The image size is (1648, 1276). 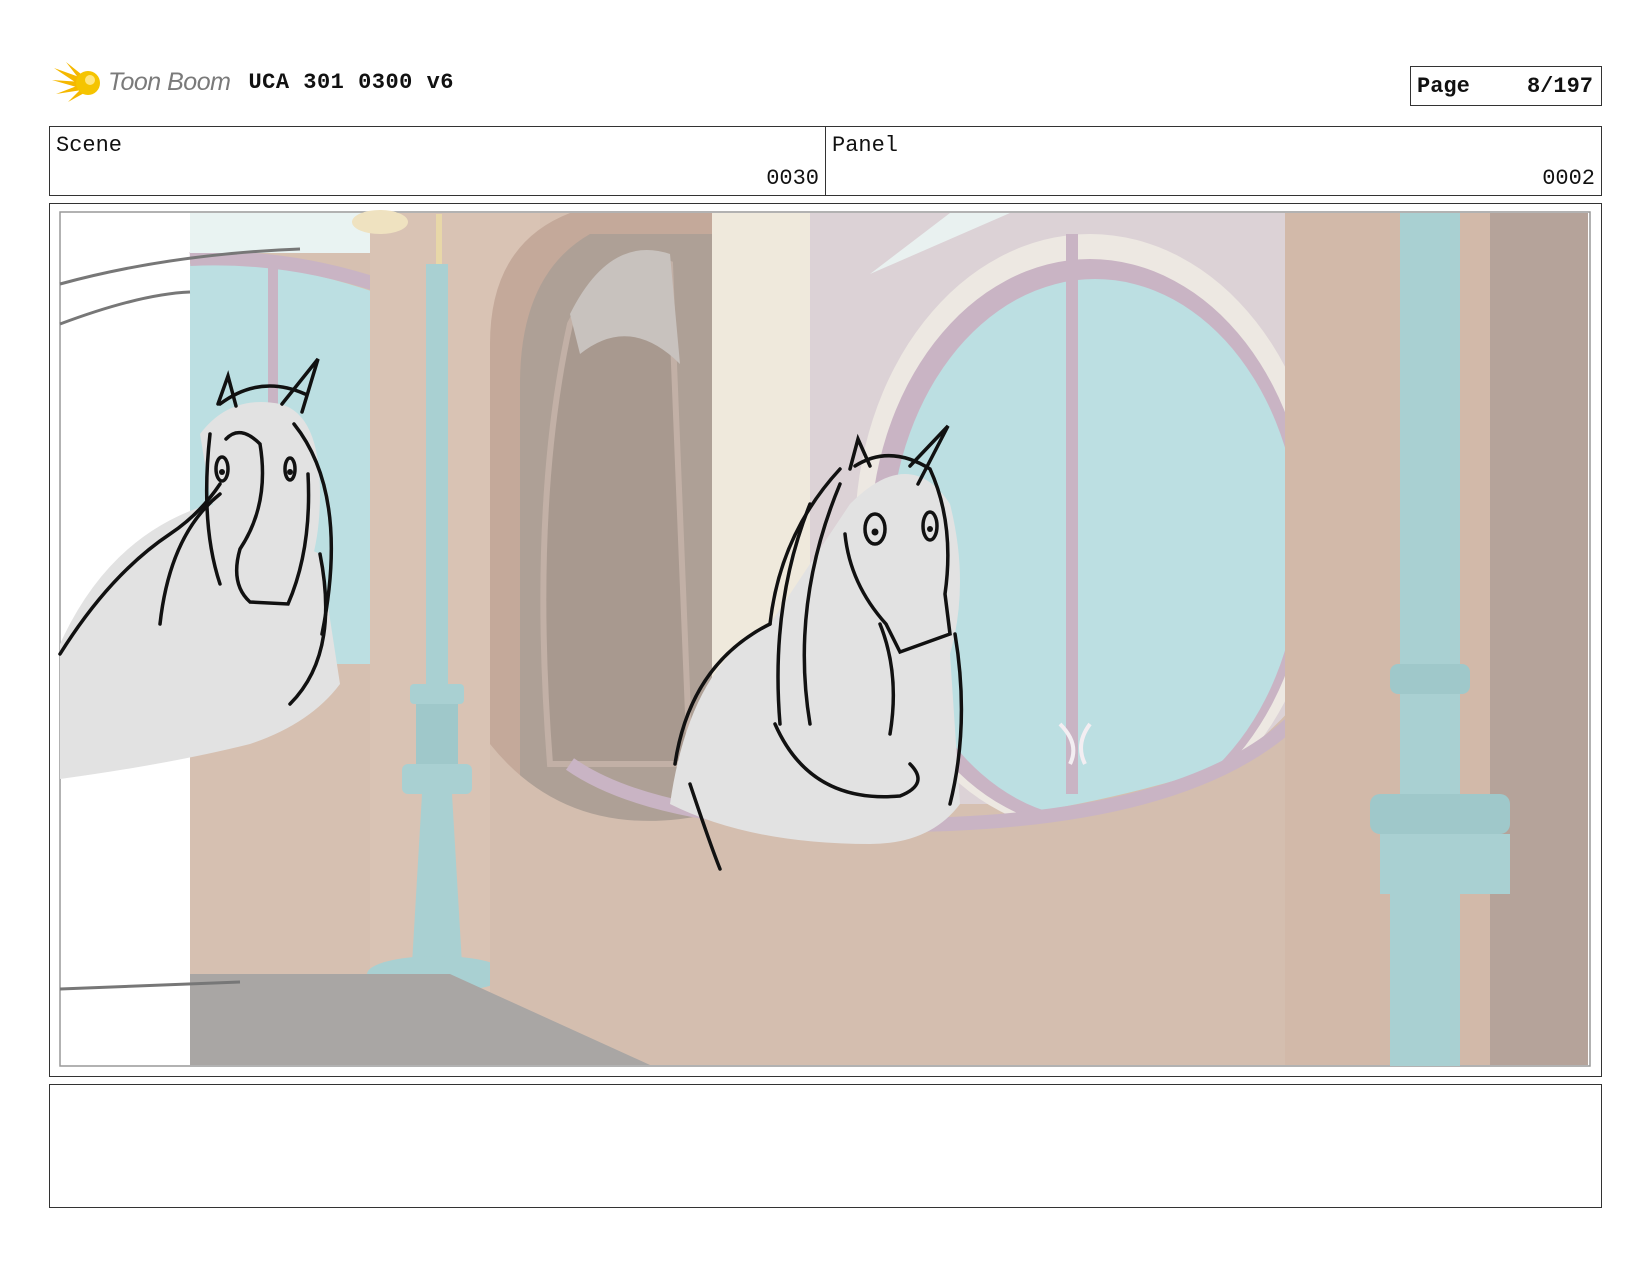 I want to click on page-indicator: Page 8/197, so click(x=1506, y=86).